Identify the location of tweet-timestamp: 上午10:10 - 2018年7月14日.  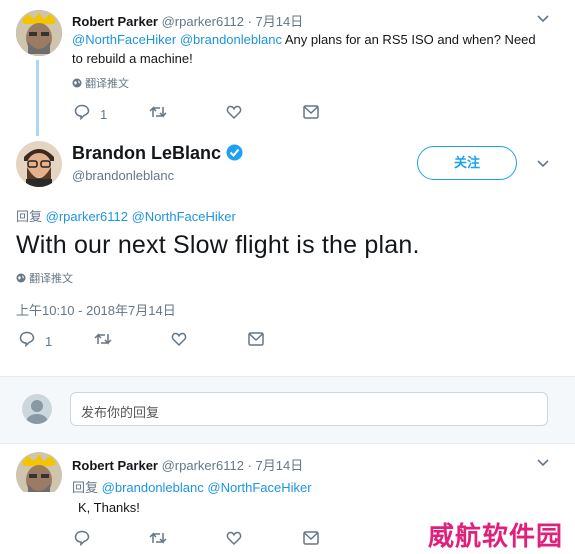
(96, 309).